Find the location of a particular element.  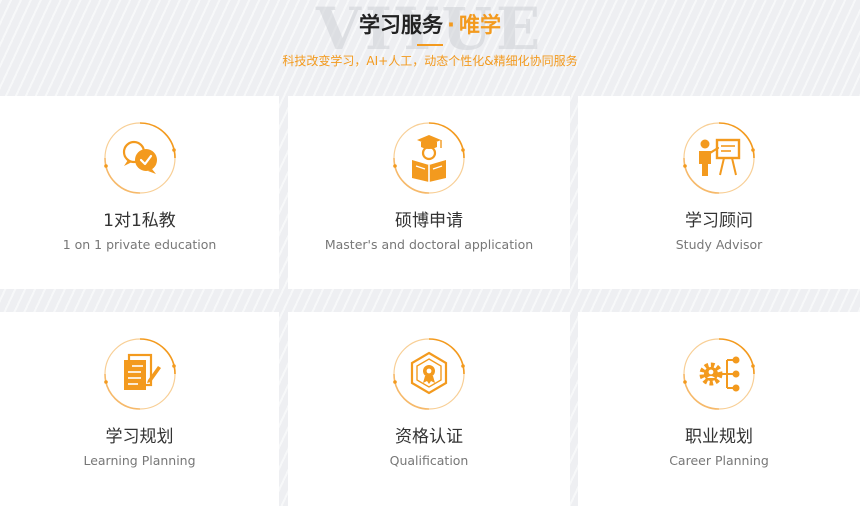

service-card-learning-planning: 学习规划 Learning Planning is located at coordinates (139, 409).